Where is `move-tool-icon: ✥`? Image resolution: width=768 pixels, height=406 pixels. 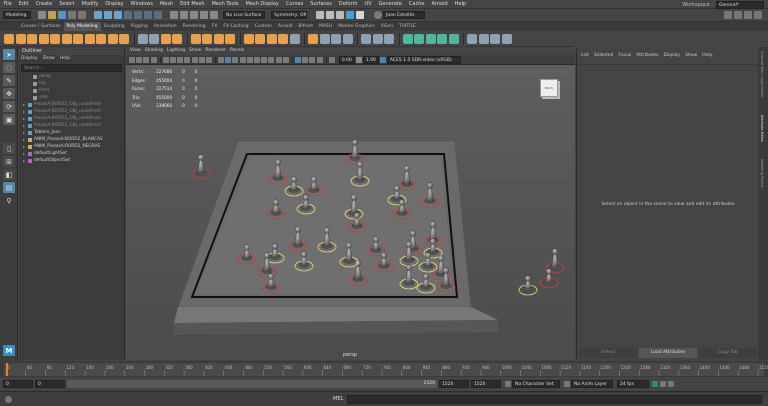 move-tool-icon: ✥ is located at coordinates (9, 93).